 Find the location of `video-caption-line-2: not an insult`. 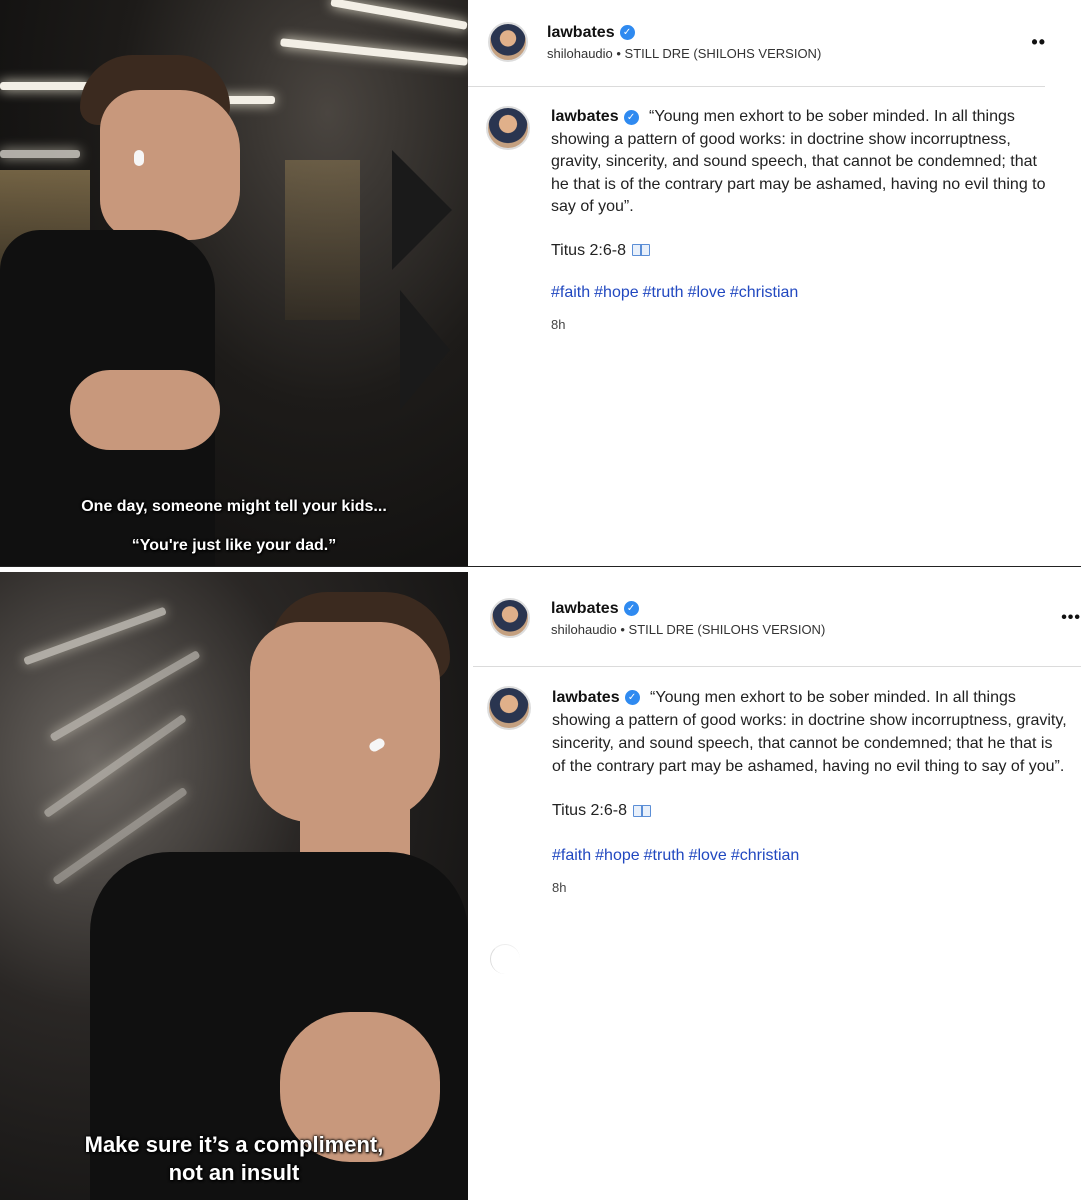

video-caption-line-2: not an insult is located at coordinates (234, 1172).